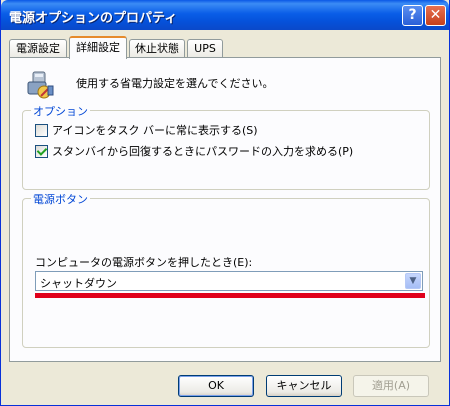  What do you see at coordinates (391, 386) in the screenshot?
I see `apply-button: 適用(A)` at bounding box center [391, 386].